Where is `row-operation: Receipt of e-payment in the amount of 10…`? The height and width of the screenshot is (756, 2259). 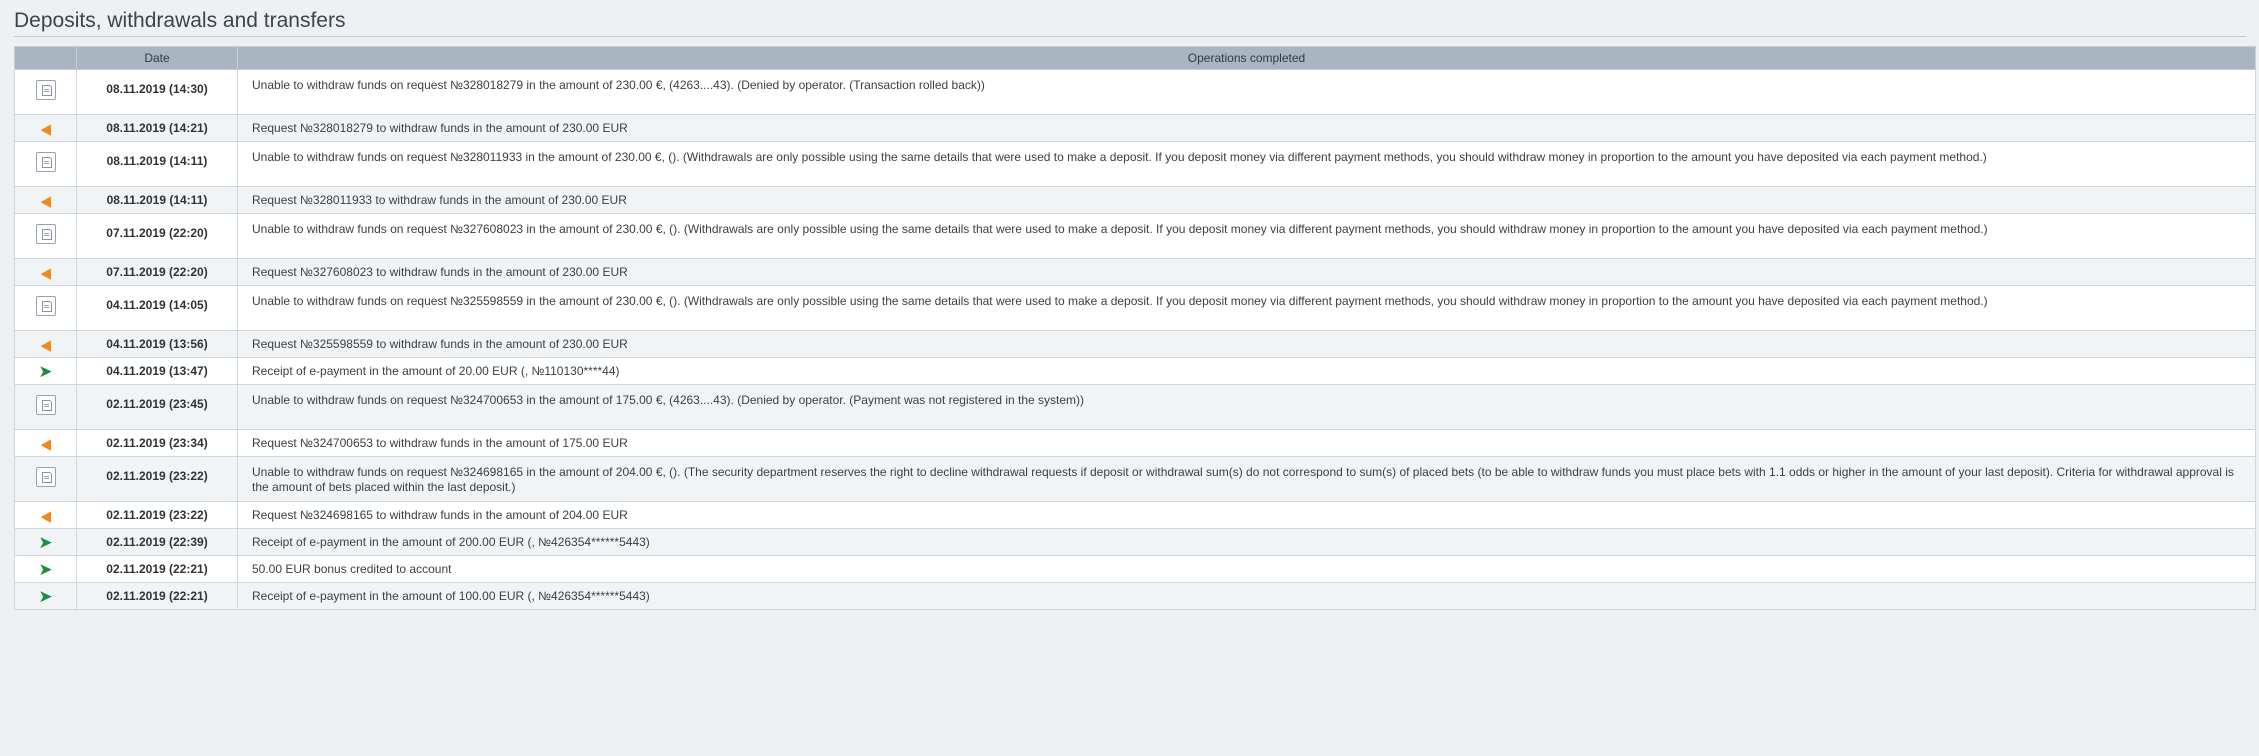
row-operation: Receipt of e-payment in the amount of 10… is located at coordinates (1246, 596).